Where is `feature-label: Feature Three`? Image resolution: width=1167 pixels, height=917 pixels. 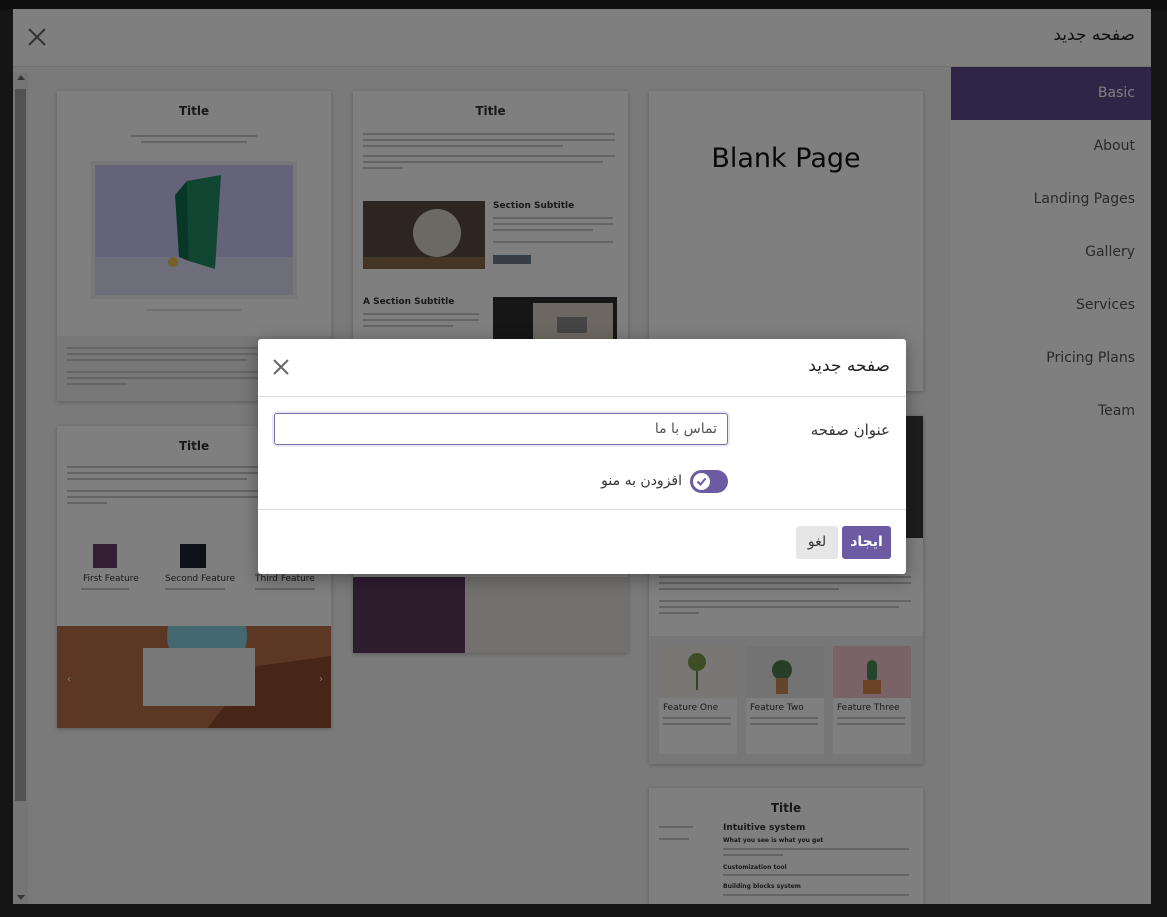 feature-label: Feature Three is located at coordinates (868, 708).